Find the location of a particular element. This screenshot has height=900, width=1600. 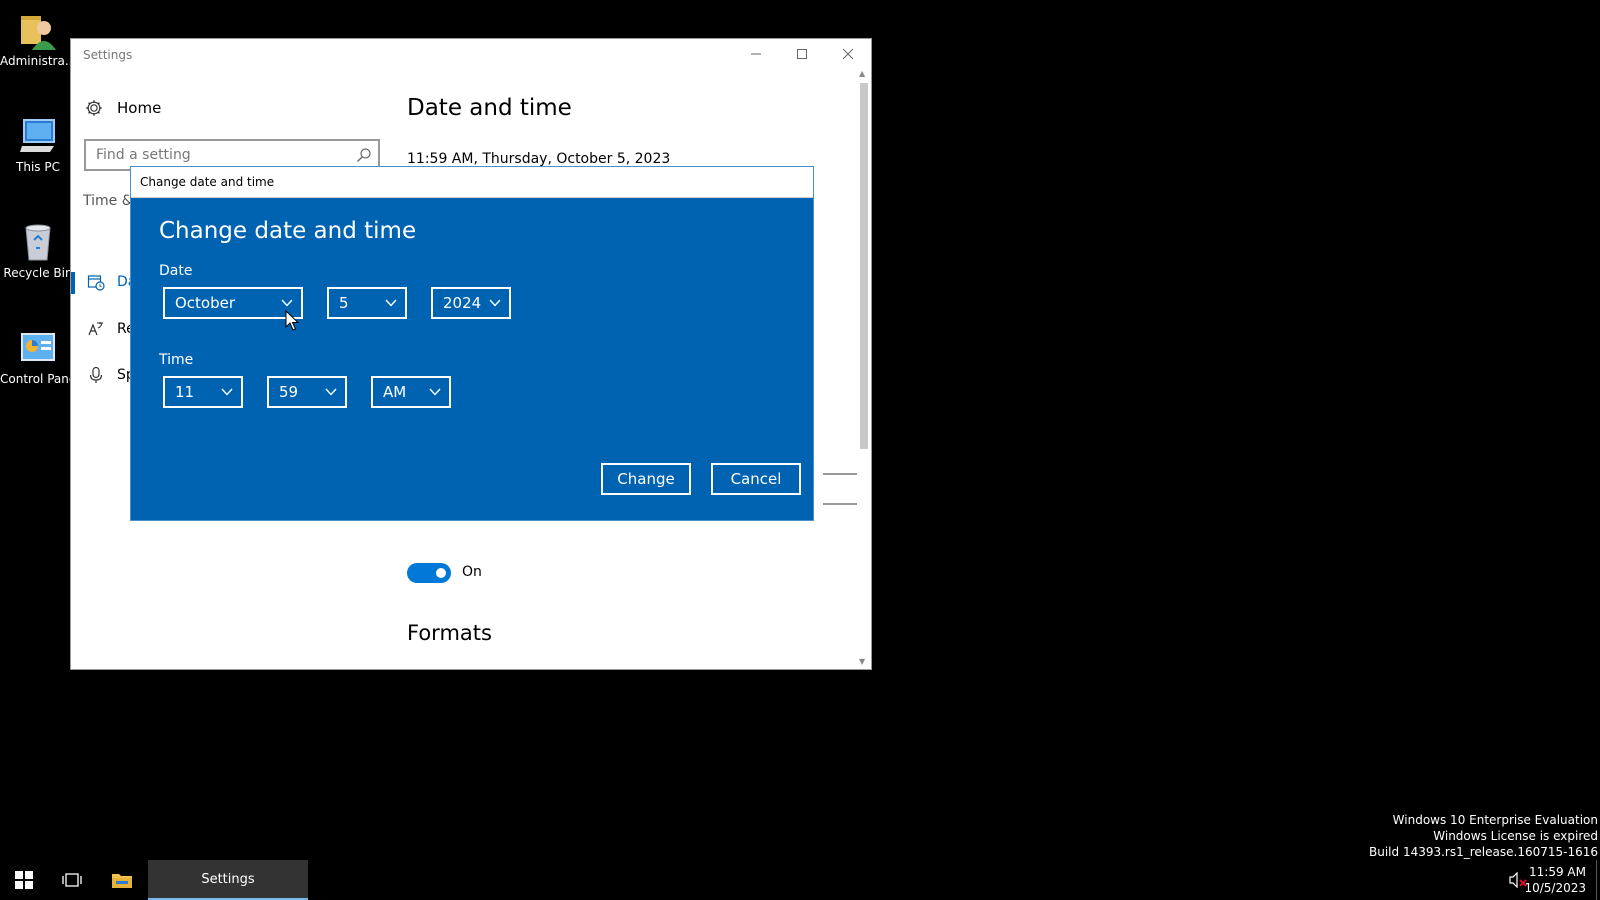

recycle-bin-icon is located at coordinates (38, 242).